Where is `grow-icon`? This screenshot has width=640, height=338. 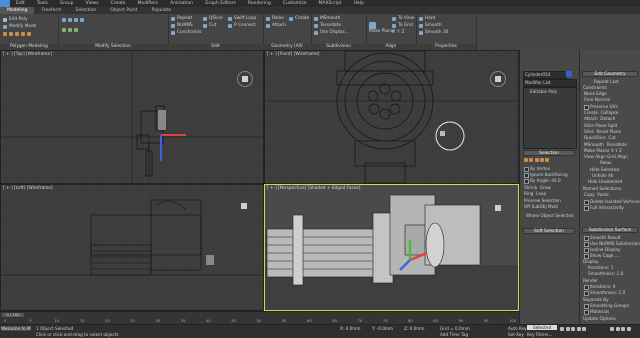
grow-icon is located at coordinates (64, 20).